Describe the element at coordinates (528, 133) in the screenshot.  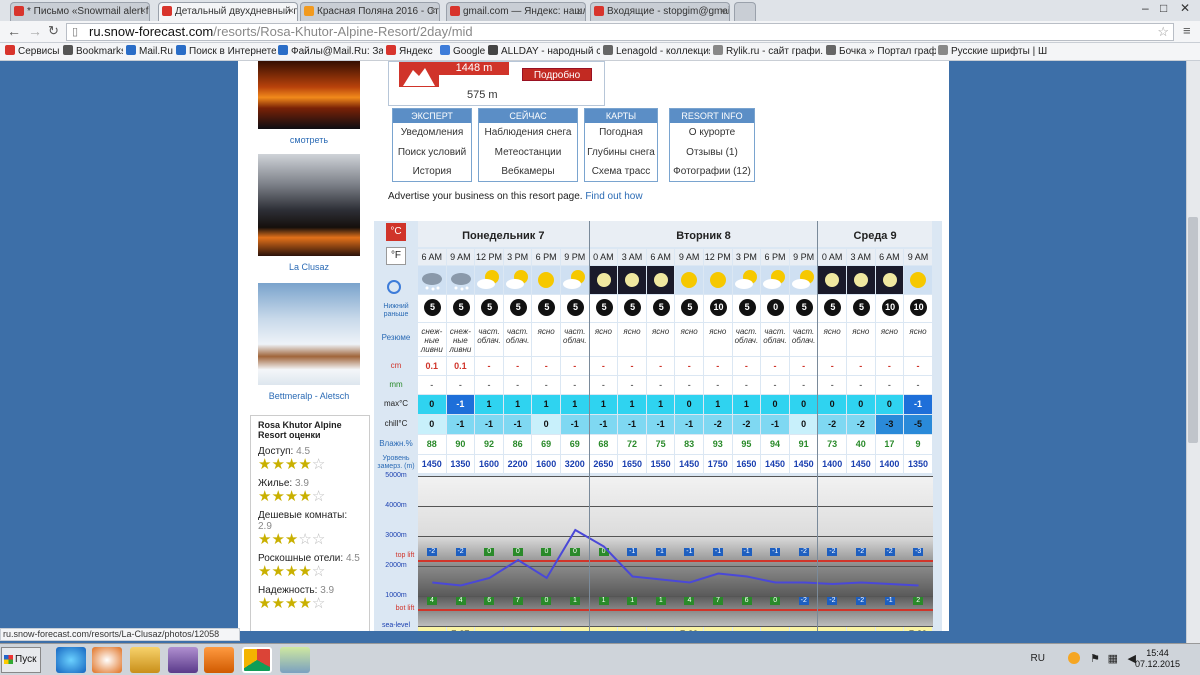
I see `menu-item: Наблюдения снега` at that location.